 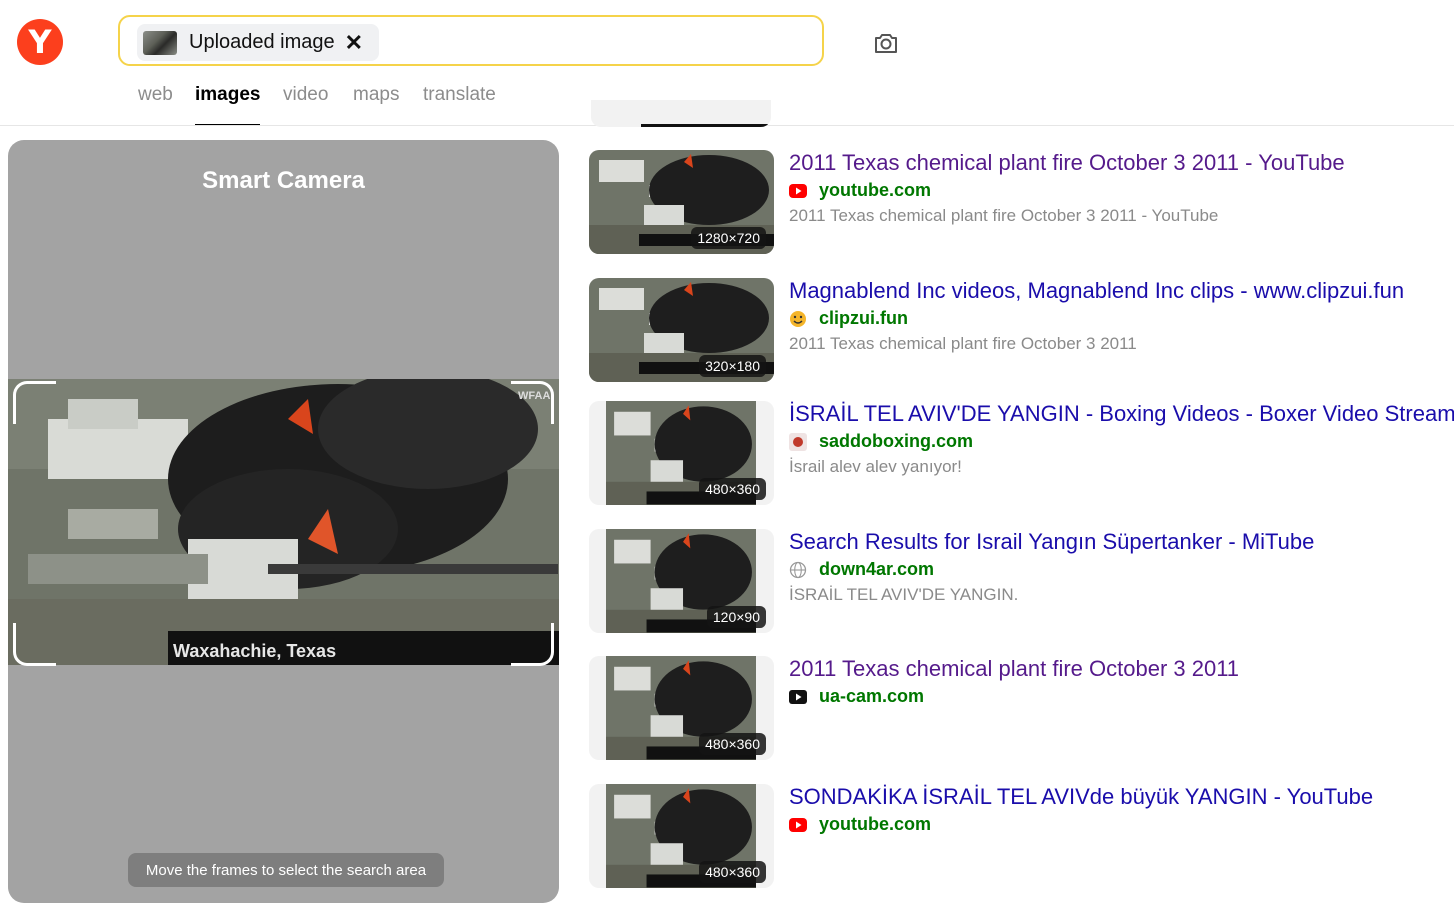 I want to click on boxing-glove-icon, so click(x=798, y=441).